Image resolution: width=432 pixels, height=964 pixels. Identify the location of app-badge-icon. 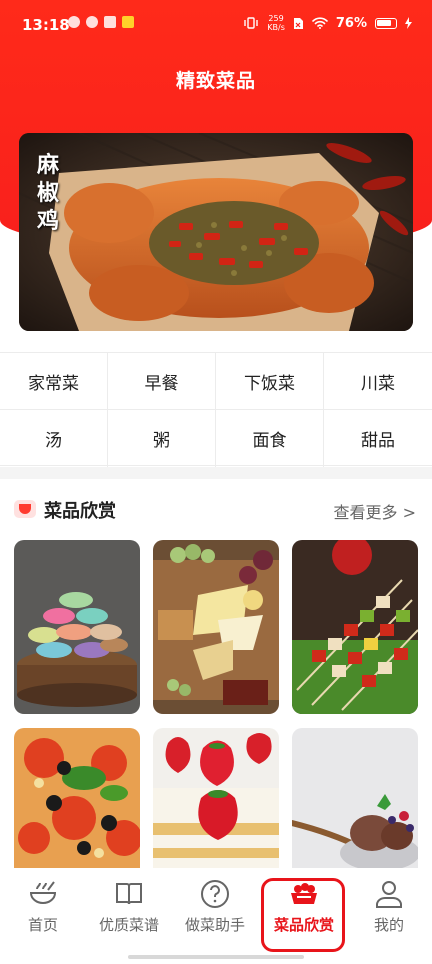
(128, 22).